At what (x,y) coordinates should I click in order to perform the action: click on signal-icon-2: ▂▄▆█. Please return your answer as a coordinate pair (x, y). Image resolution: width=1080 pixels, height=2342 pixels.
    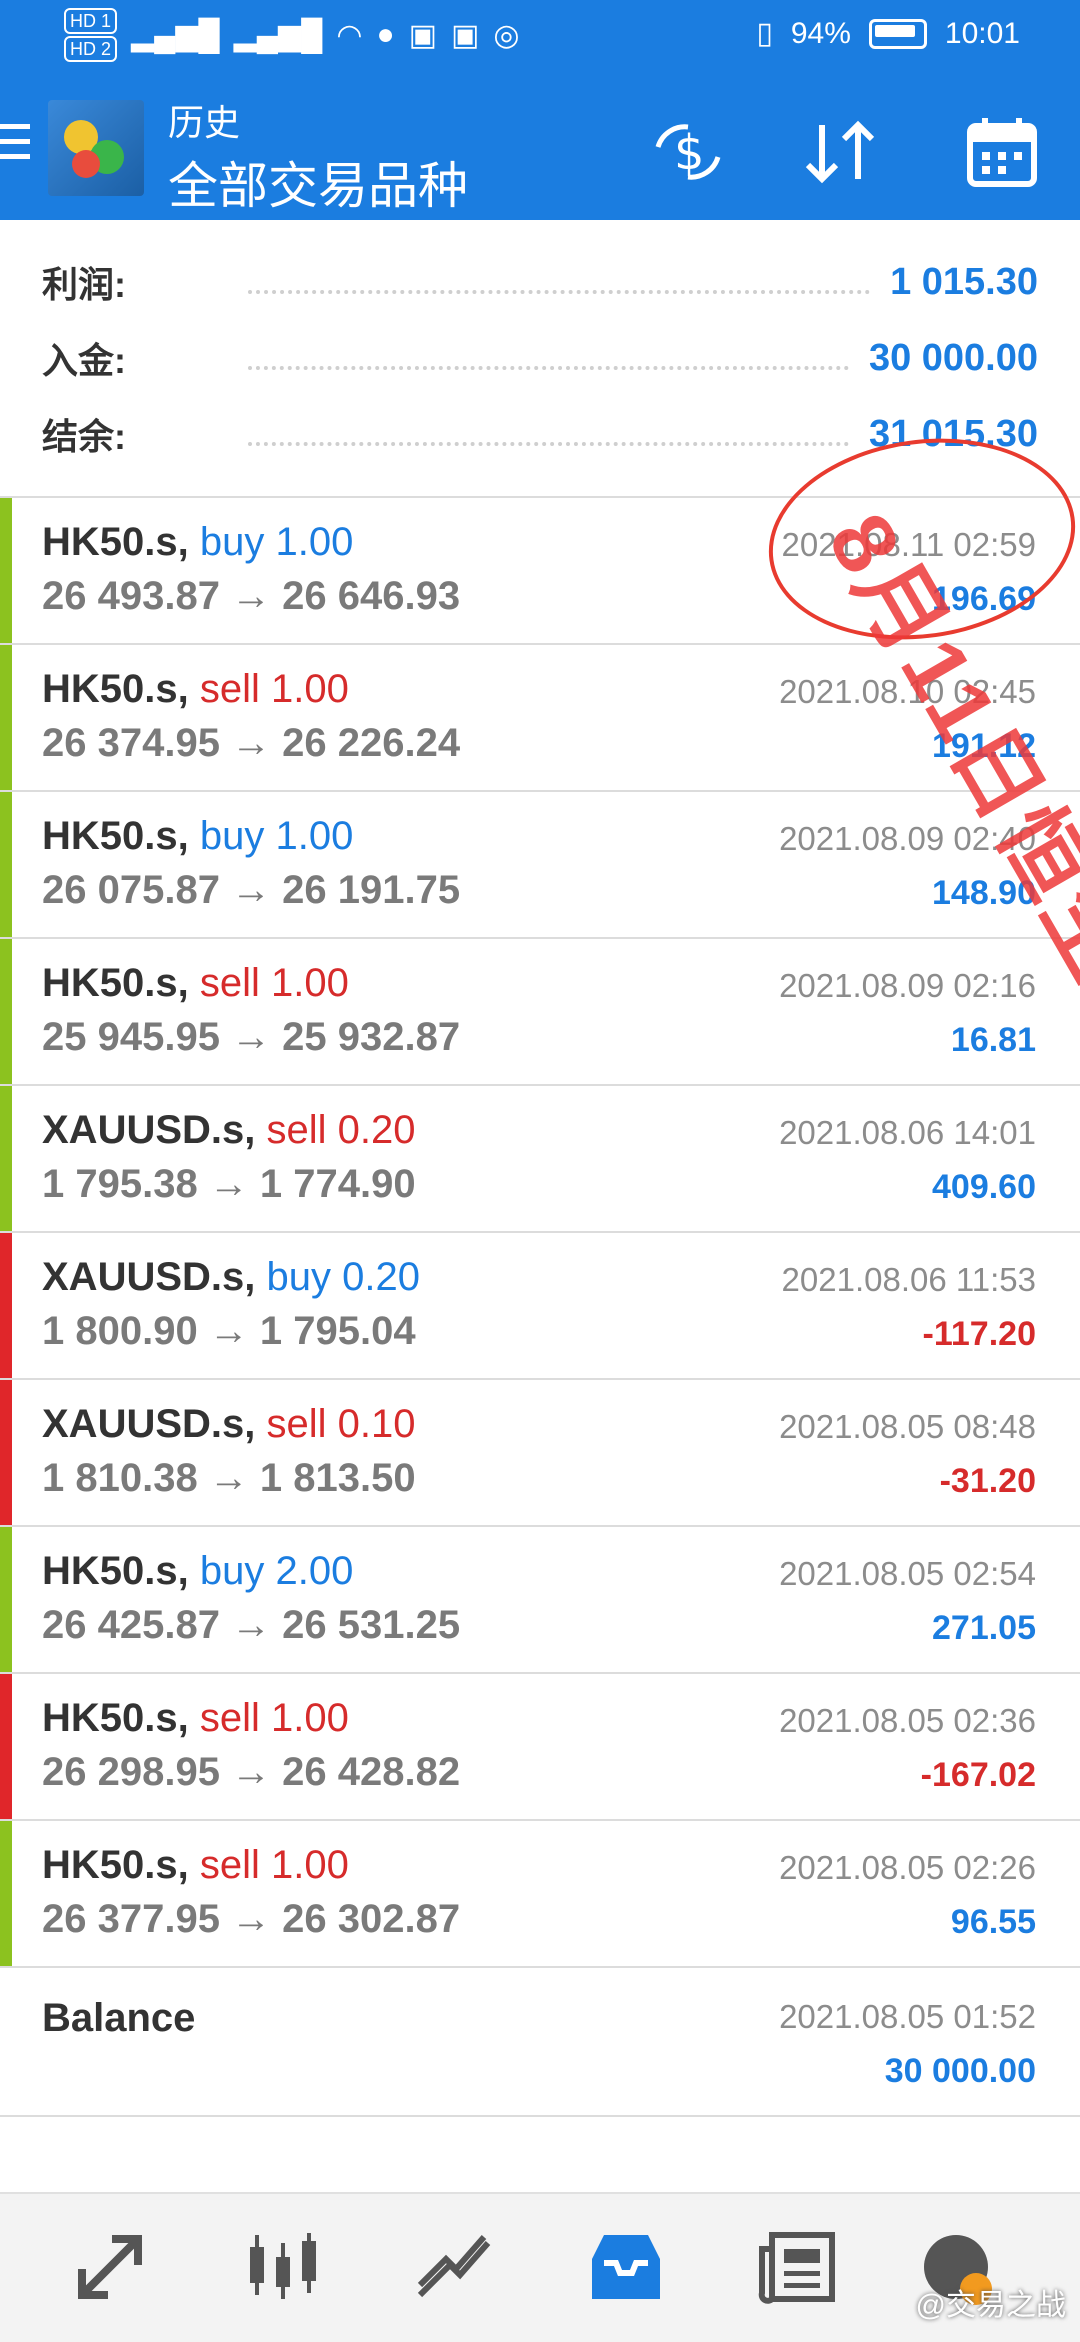
    Looking at the image, I should click on (278, 35).